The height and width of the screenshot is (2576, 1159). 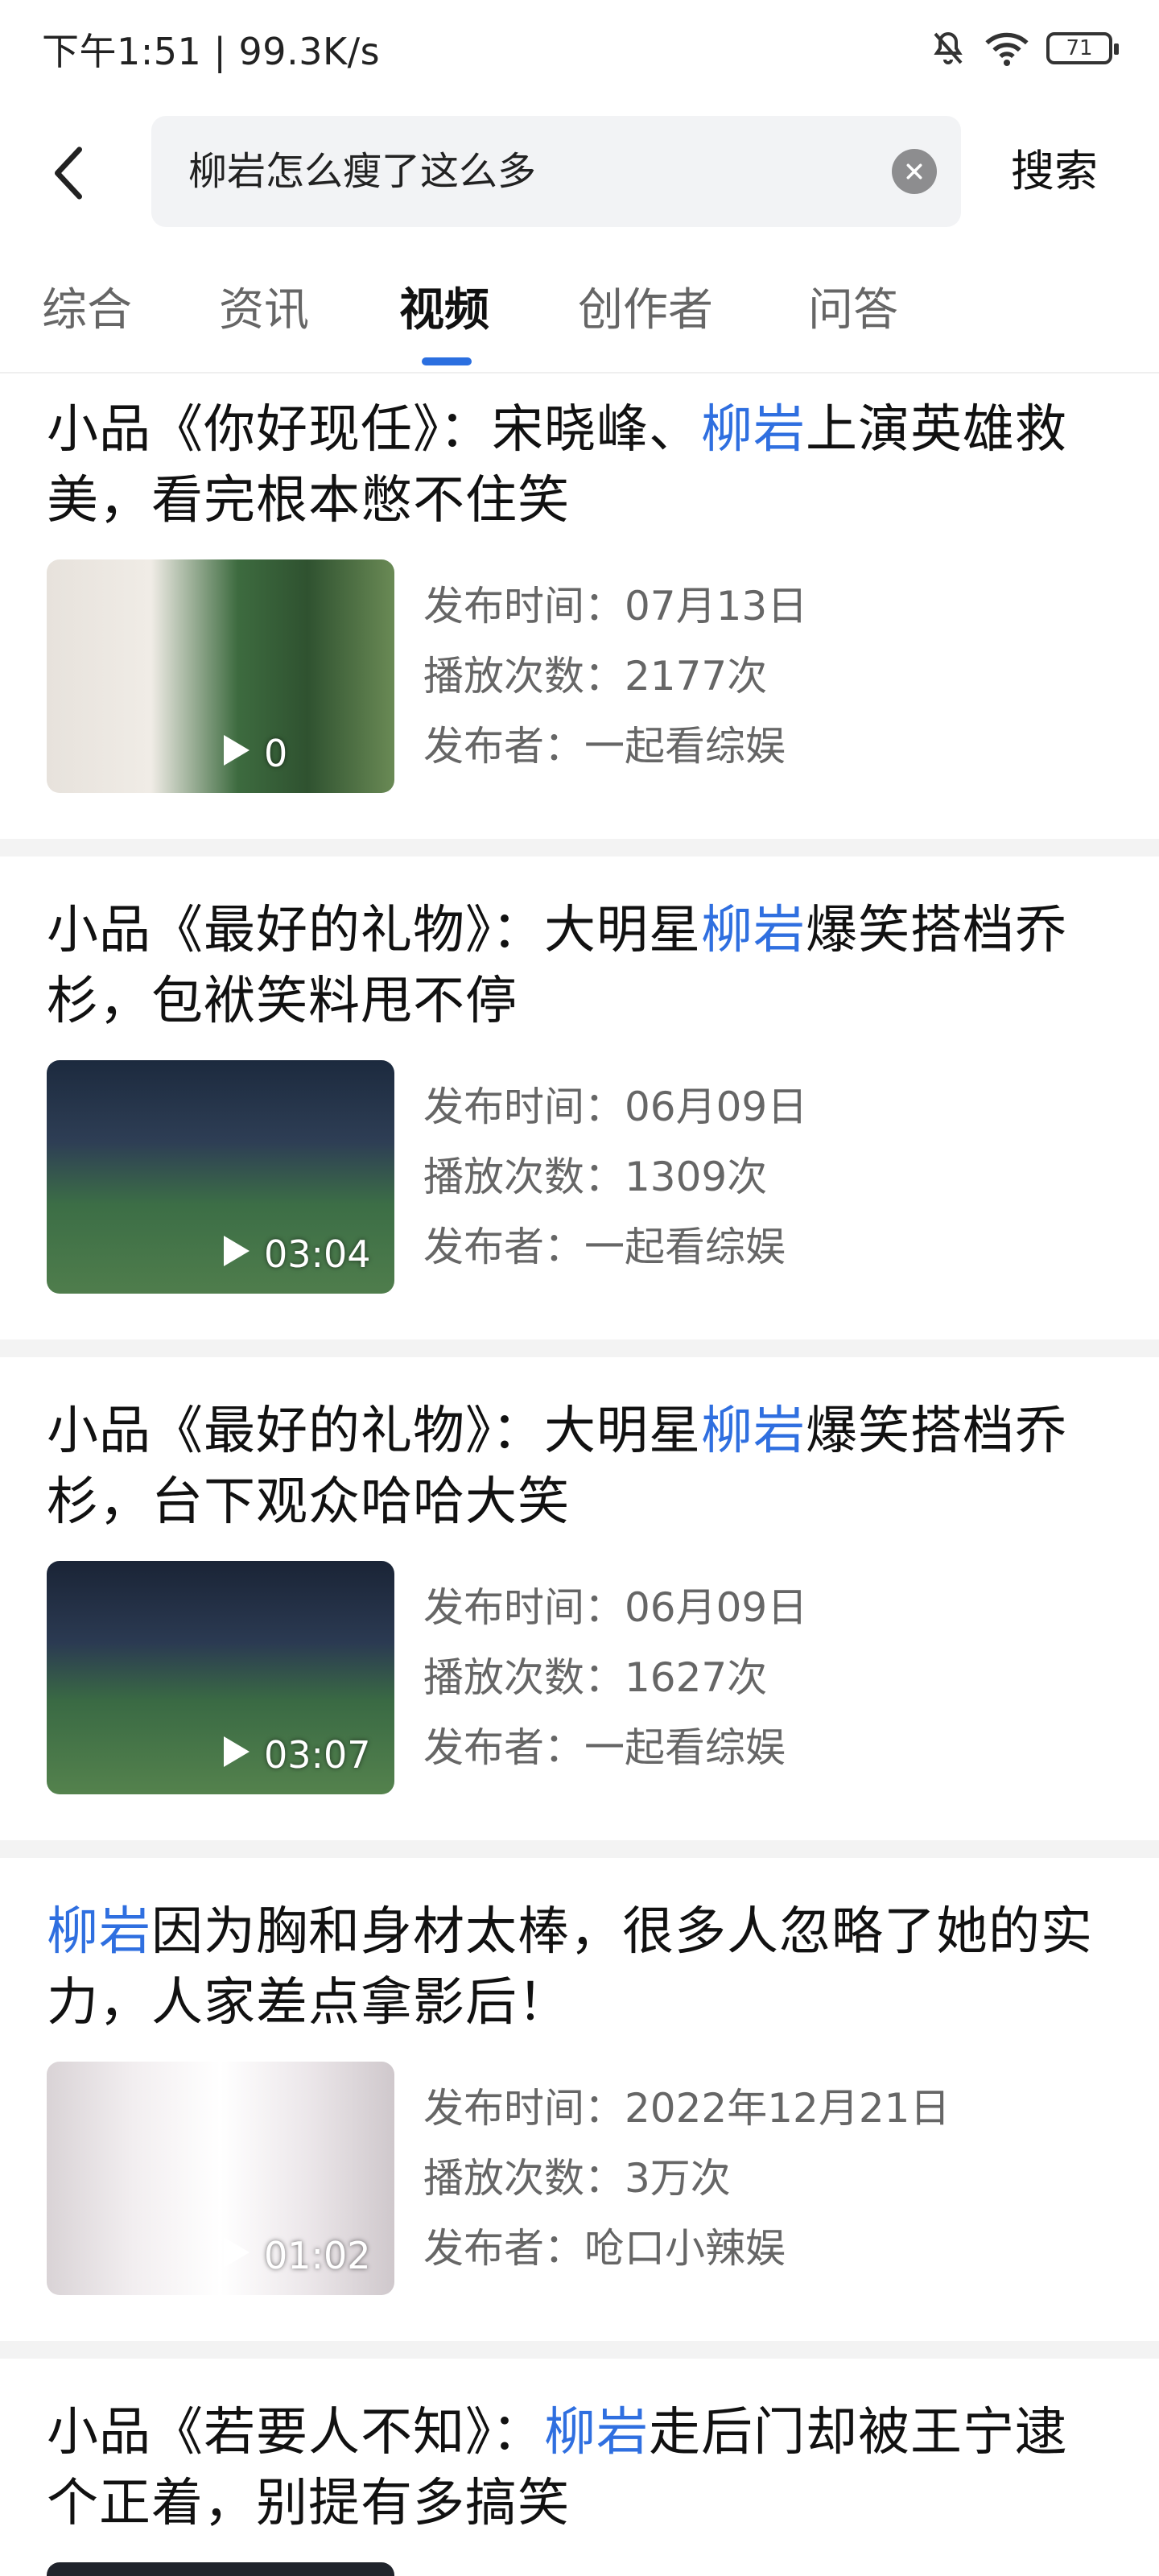 What do you see at coordinates (645, 306) in the screenshot?
I see `tab-creators: 创作者` at bounding box center [645, 306].